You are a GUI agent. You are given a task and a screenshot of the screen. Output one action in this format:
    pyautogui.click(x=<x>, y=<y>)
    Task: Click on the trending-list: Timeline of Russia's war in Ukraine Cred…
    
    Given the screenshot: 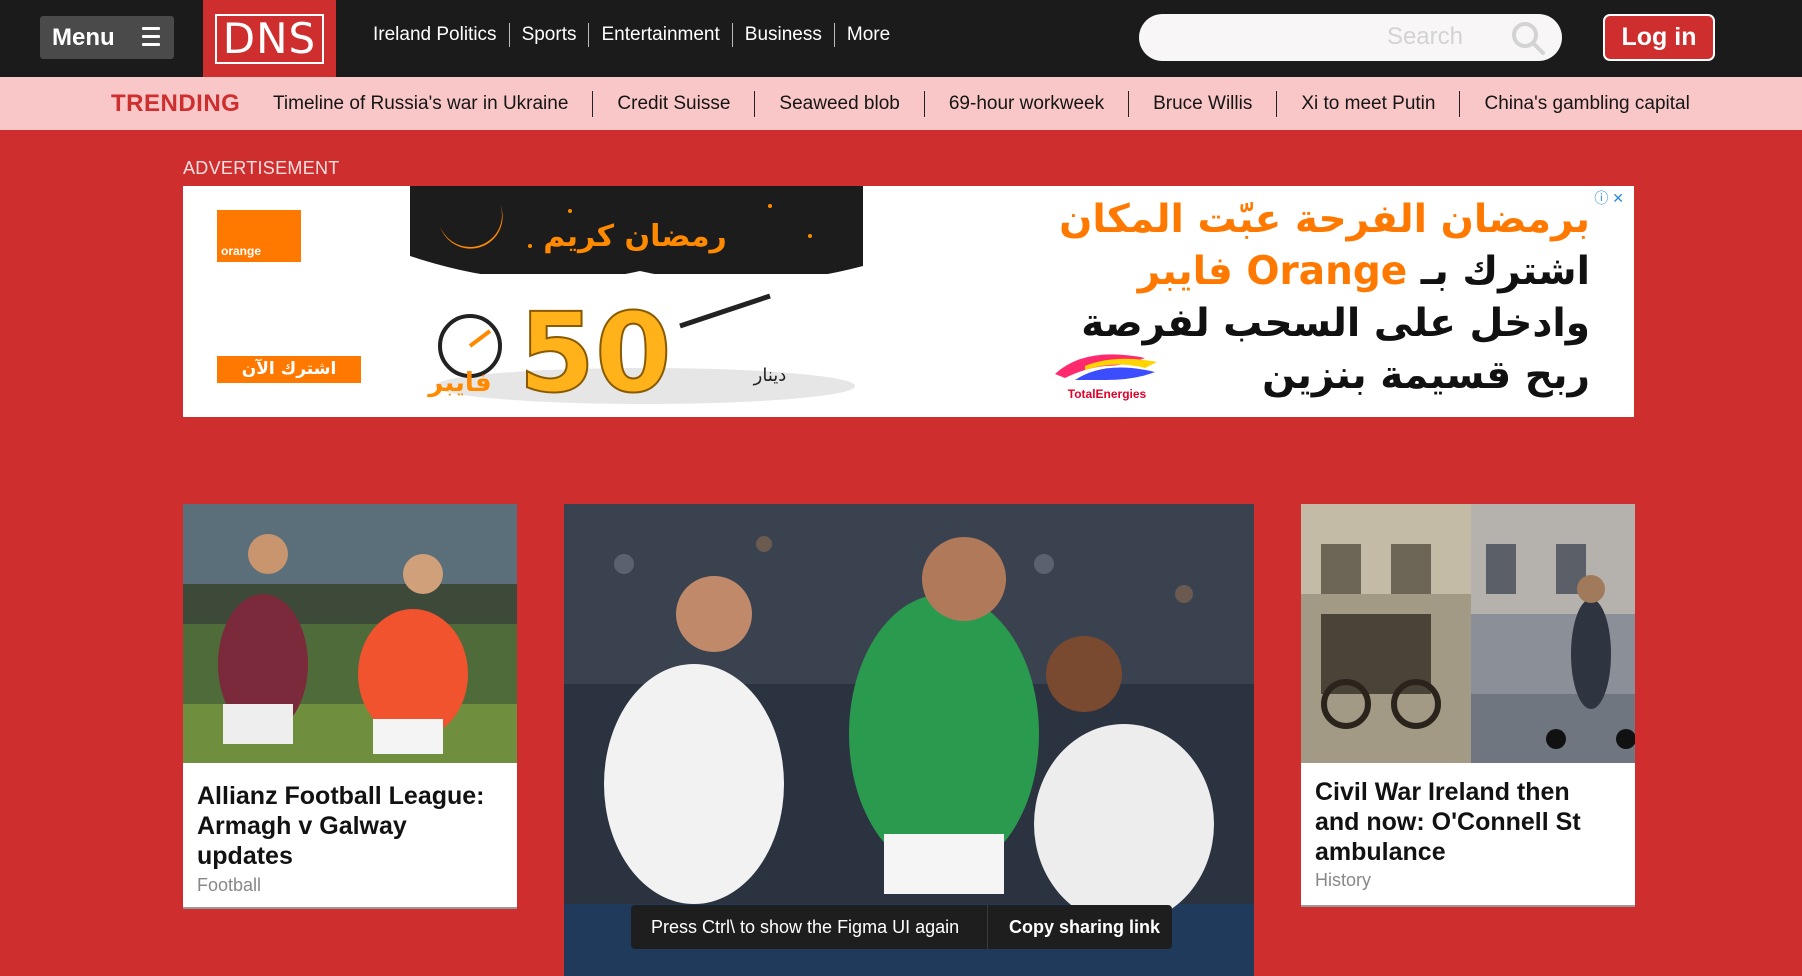 What is the action you would take?
    pyautogui.click(x=988, y=104)
    